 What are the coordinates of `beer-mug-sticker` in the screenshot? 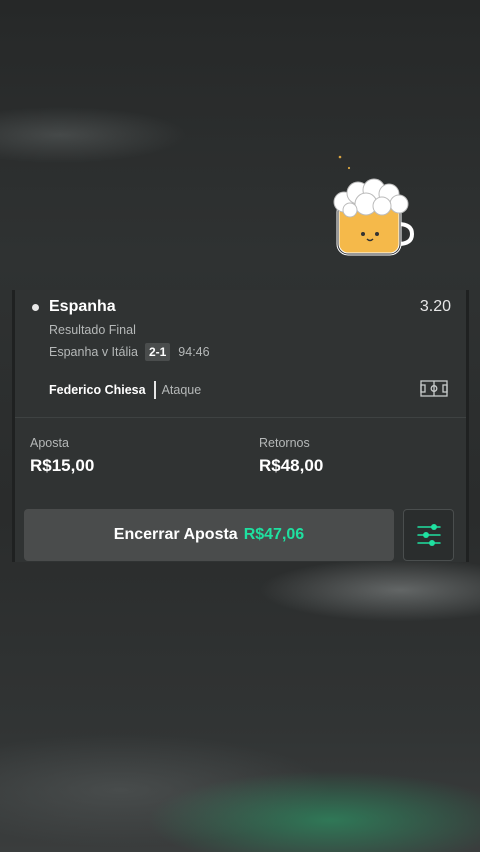 It's located at (374, 205).